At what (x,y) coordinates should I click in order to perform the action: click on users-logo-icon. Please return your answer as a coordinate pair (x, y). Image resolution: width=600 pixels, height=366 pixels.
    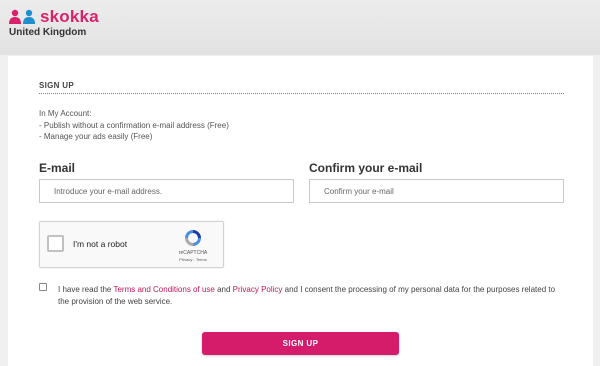
    Looking at the image, I should click on (22, 16).